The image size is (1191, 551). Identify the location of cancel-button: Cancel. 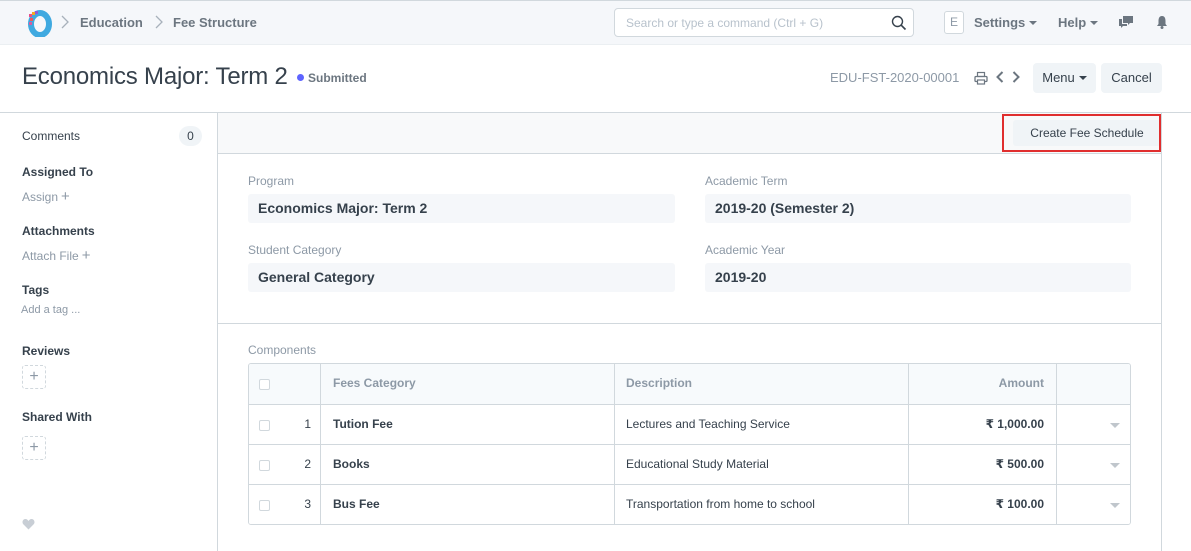
(1131, 78).